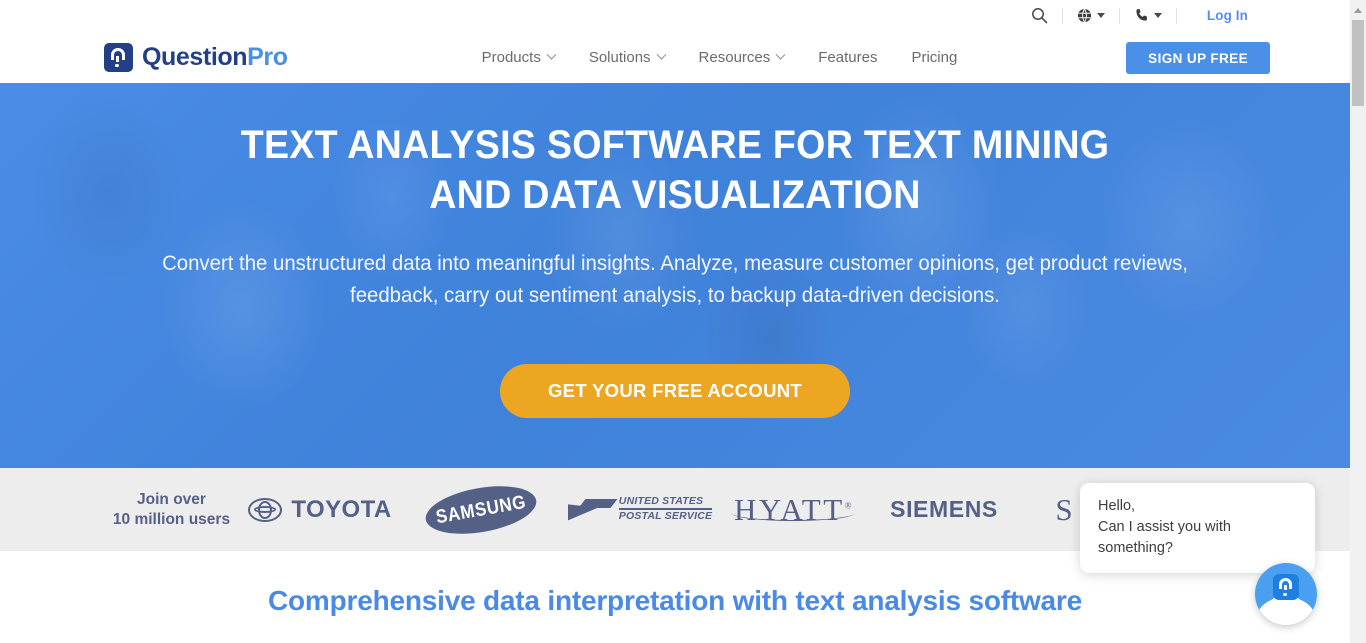 This screenshot has width=1366, height=643. I want to click on language-selector, so click(1091, 15).